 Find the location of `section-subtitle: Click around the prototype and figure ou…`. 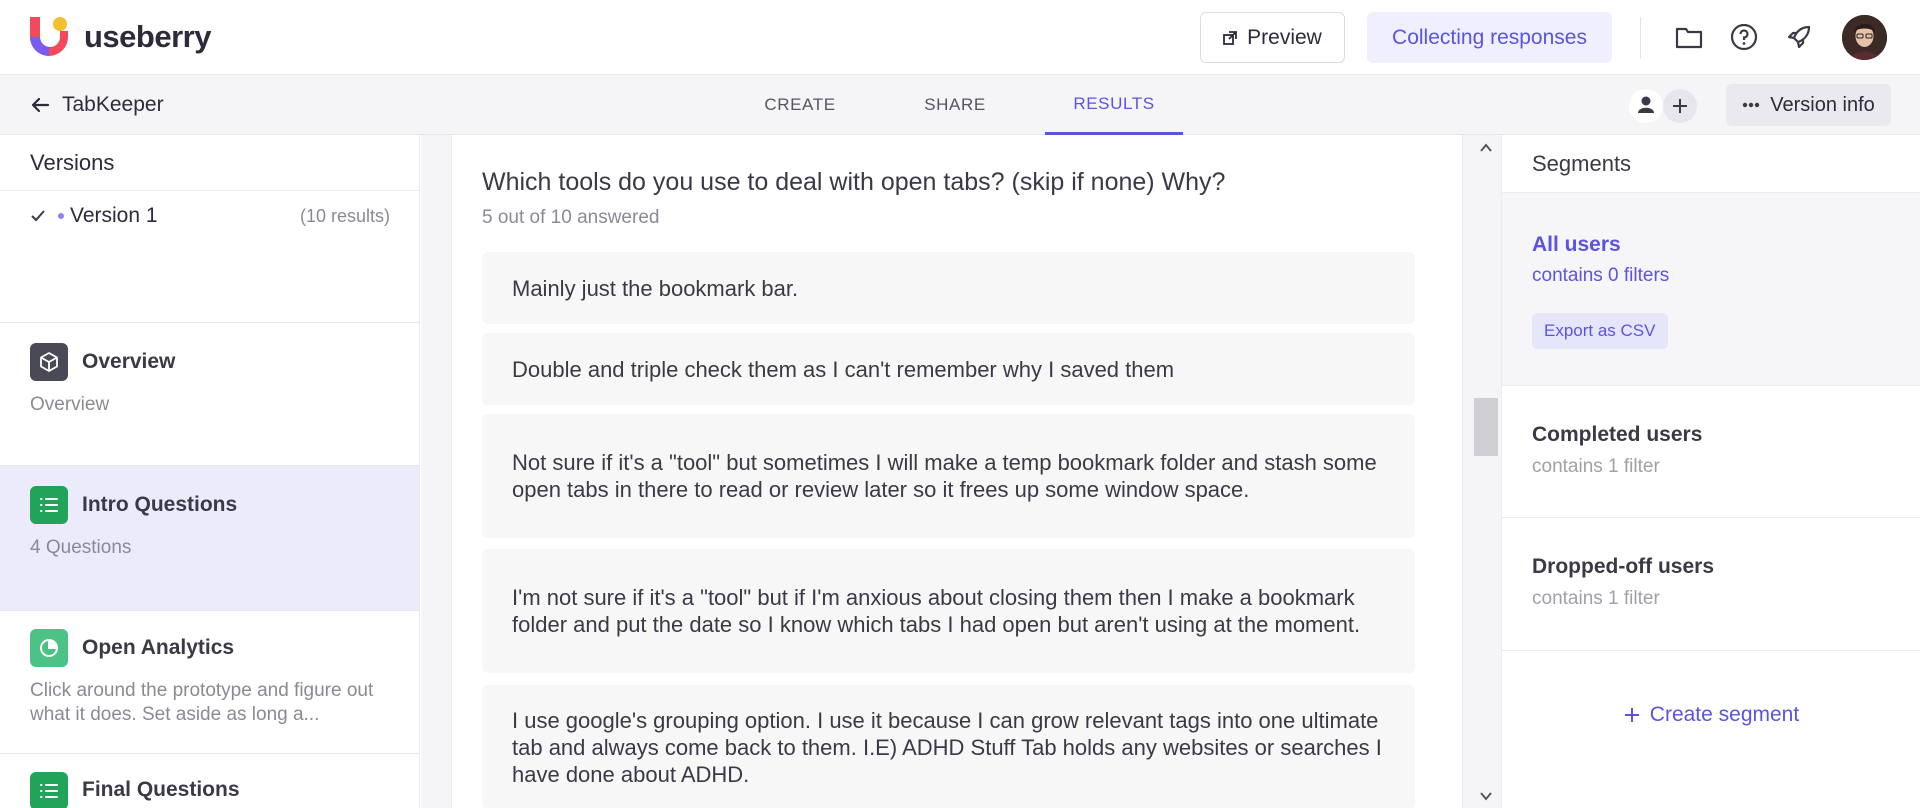

section-subtitle: Click around the prototype and figure ou… is located at coordinates (202, 702).